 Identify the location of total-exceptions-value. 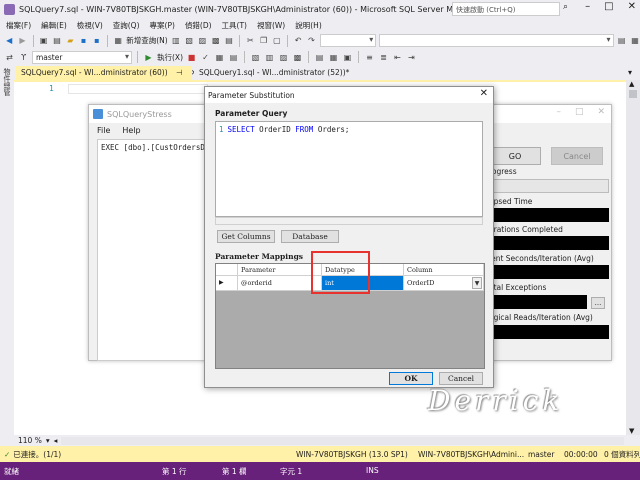
(538, 302).